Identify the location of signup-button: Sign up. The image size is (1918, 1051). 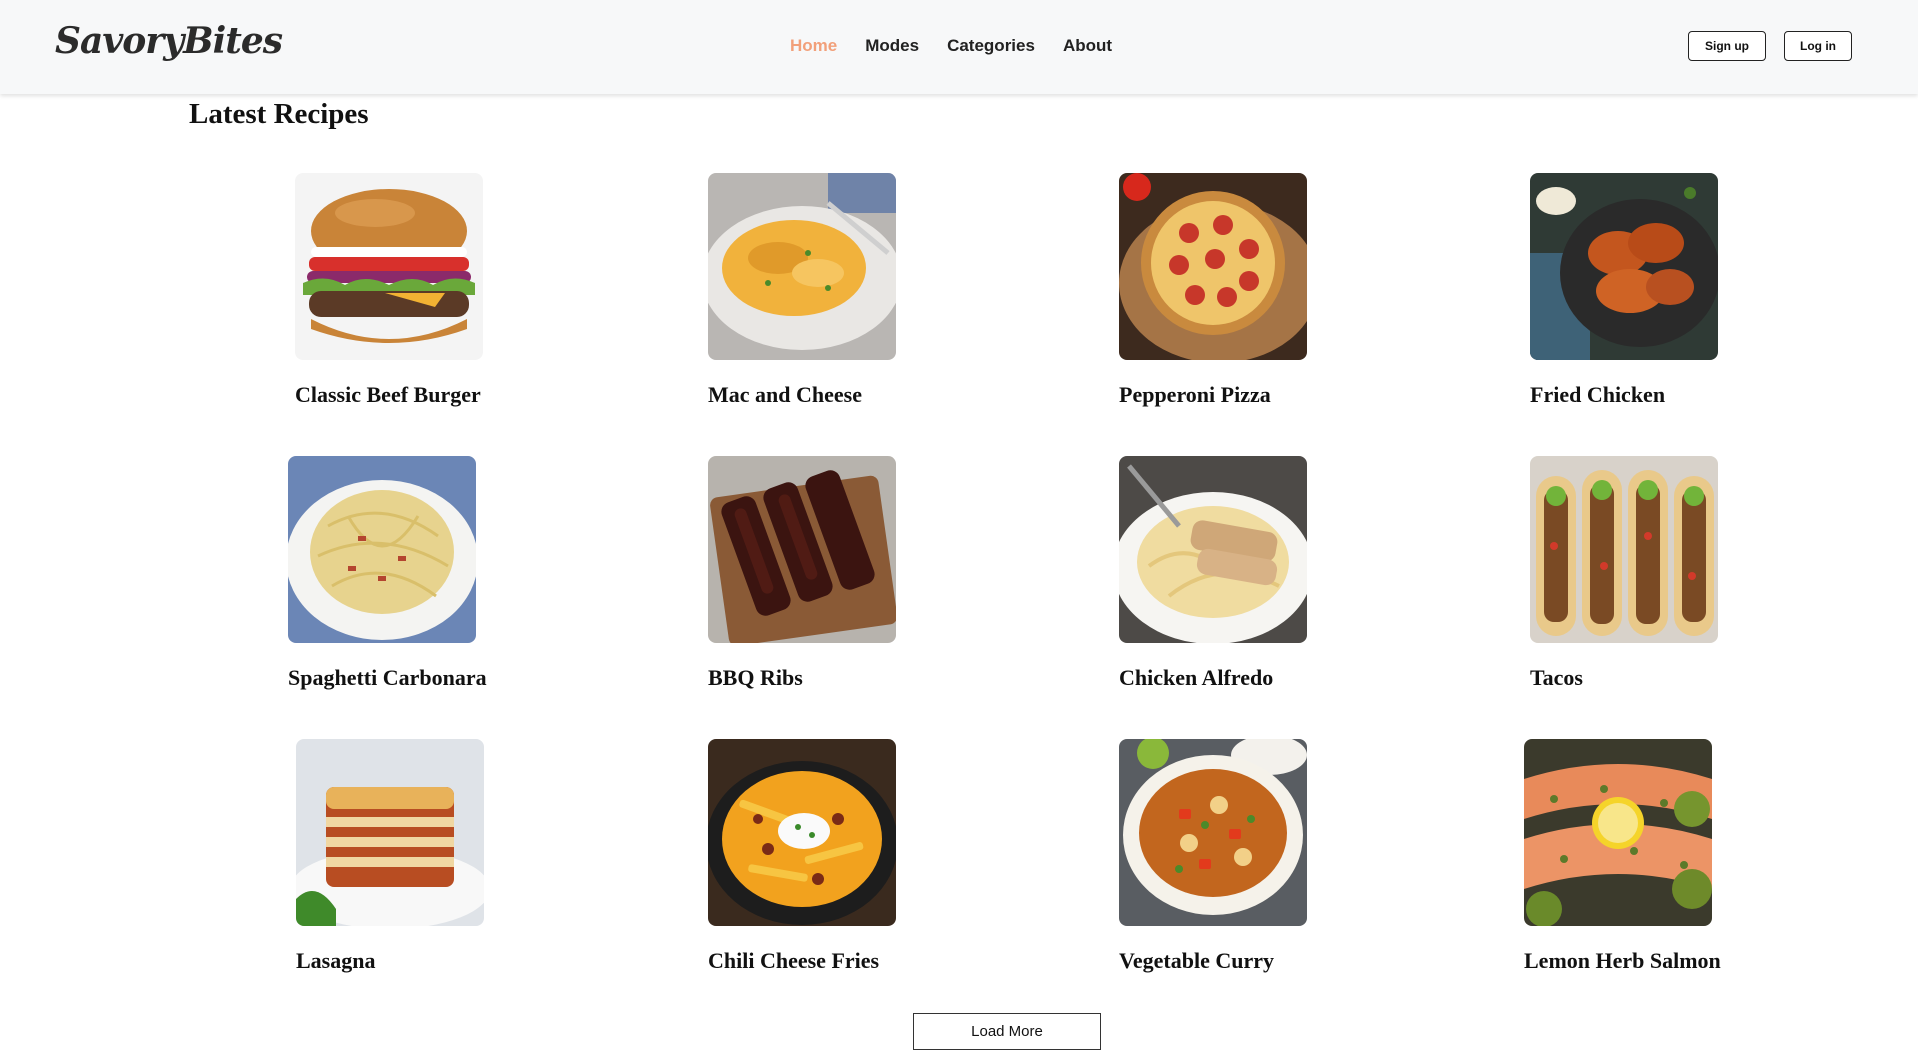
(1727, 46).